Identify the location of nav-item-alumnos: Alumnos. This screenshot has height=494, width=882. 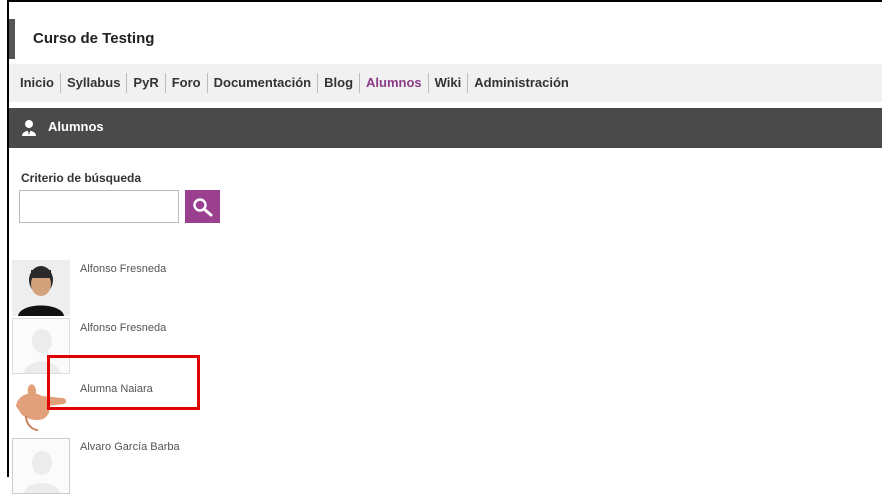
(393, 83).